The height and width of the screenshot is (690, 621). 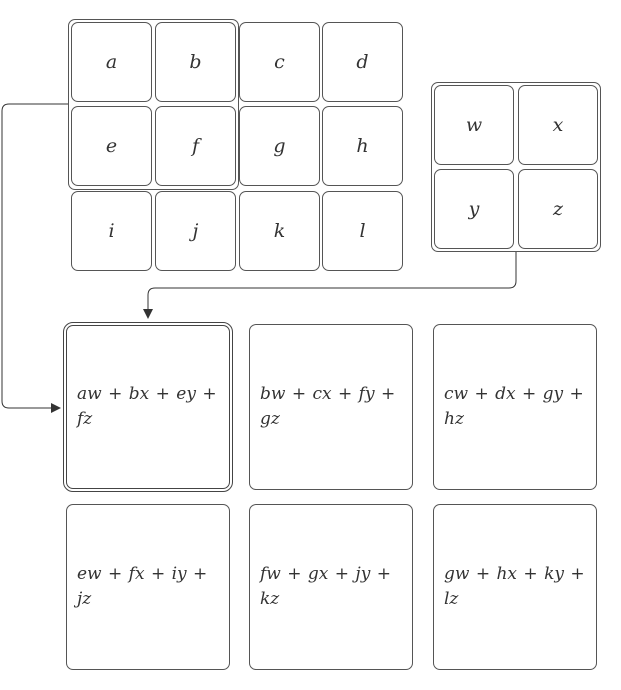 What do you see at coordinates (362, 62) in the screenshot?
I see `matrix-cell-d: d` at bounding box center [362, 62].